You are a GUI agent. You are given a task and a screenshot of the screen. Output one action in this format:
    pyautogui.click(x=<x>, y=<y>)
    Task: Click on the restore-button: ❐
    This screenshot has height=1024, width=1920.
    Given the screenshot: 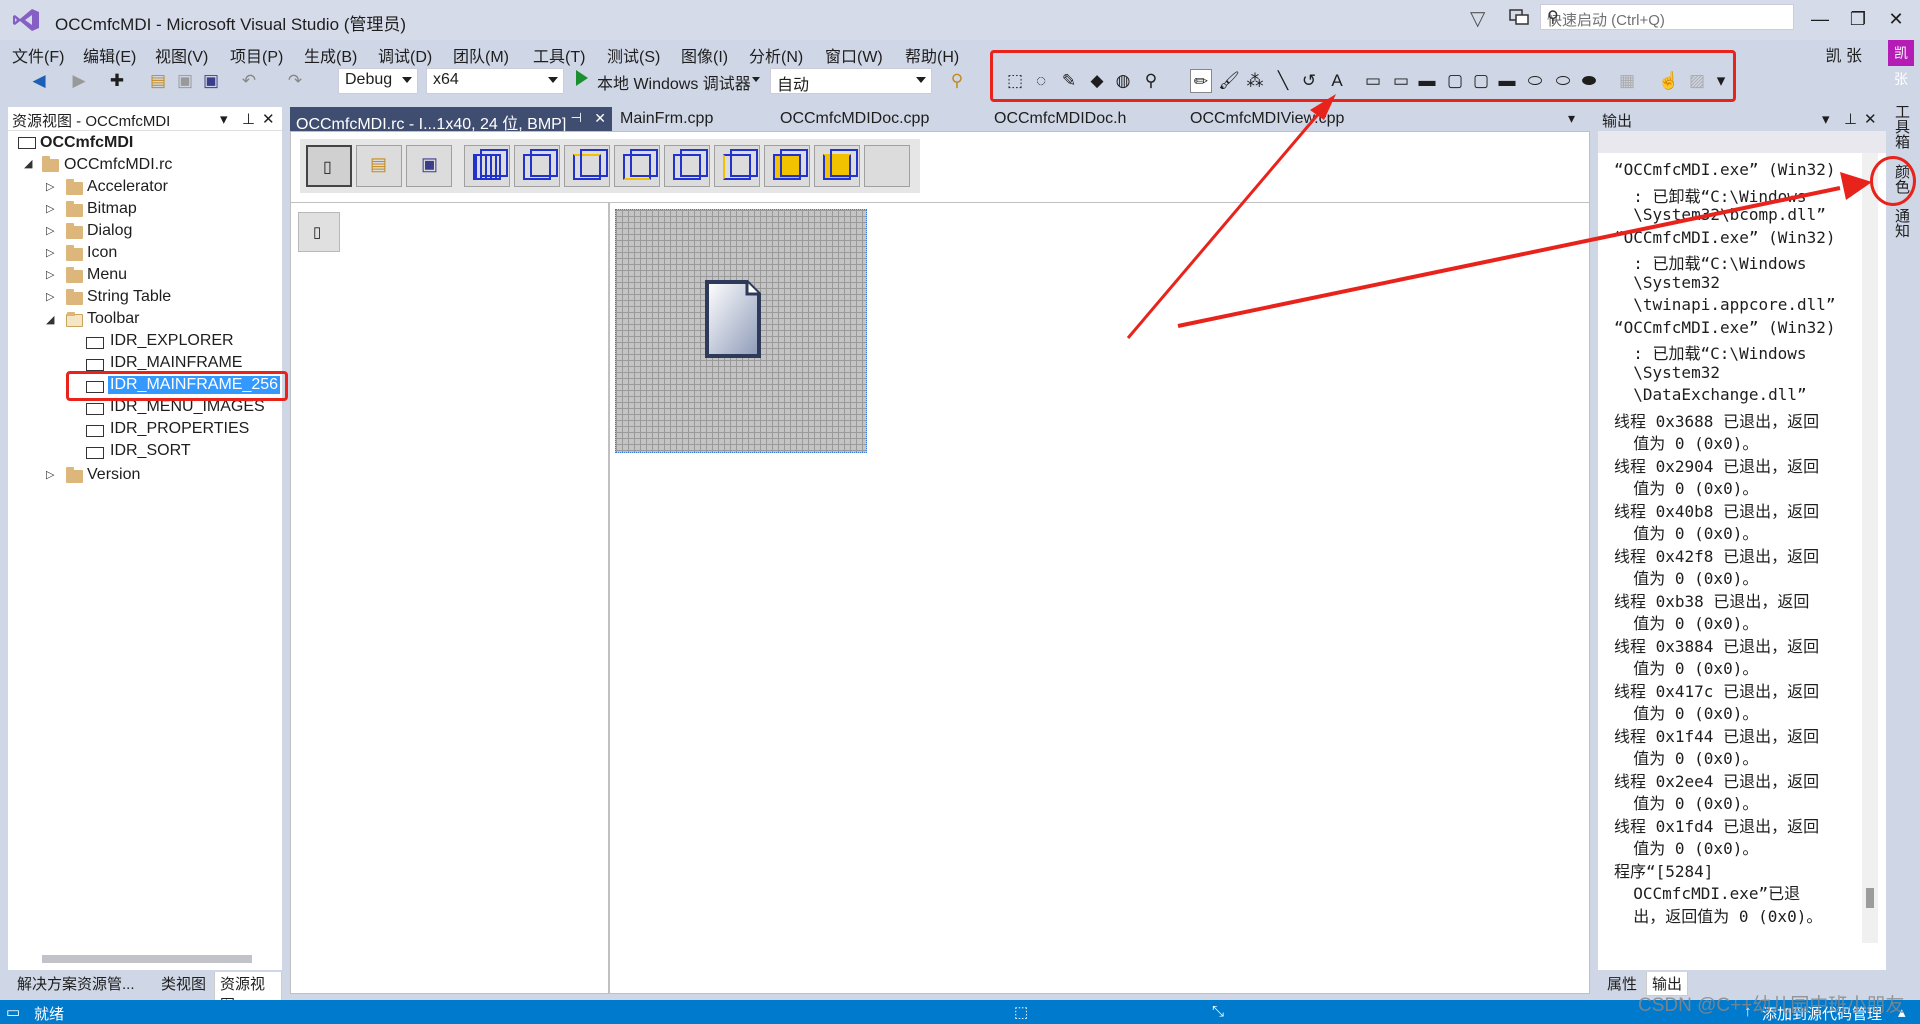 What is the action you would take?
    pyautogui.click(x=1858, y=19)
    